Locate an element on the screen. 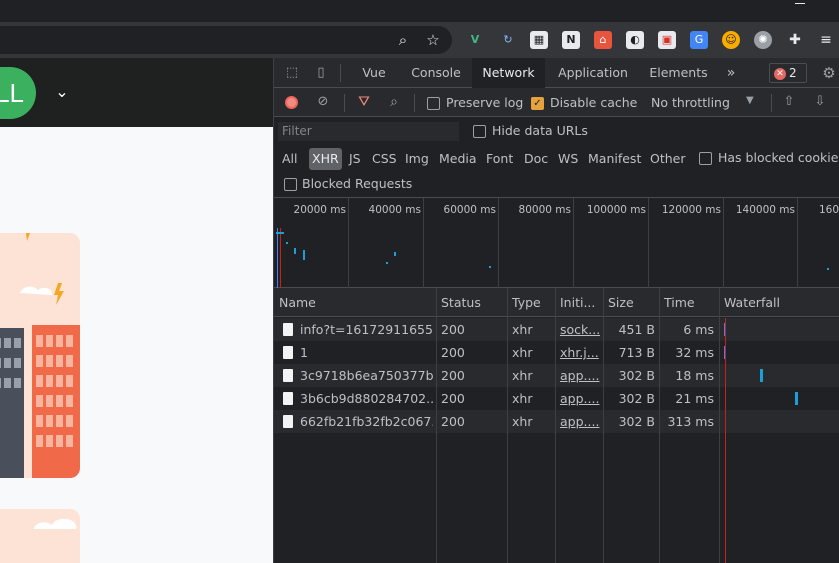 This screenshot has height=563, width=839. overview-tick: 140000 ms is located at coordinates (765, 210).